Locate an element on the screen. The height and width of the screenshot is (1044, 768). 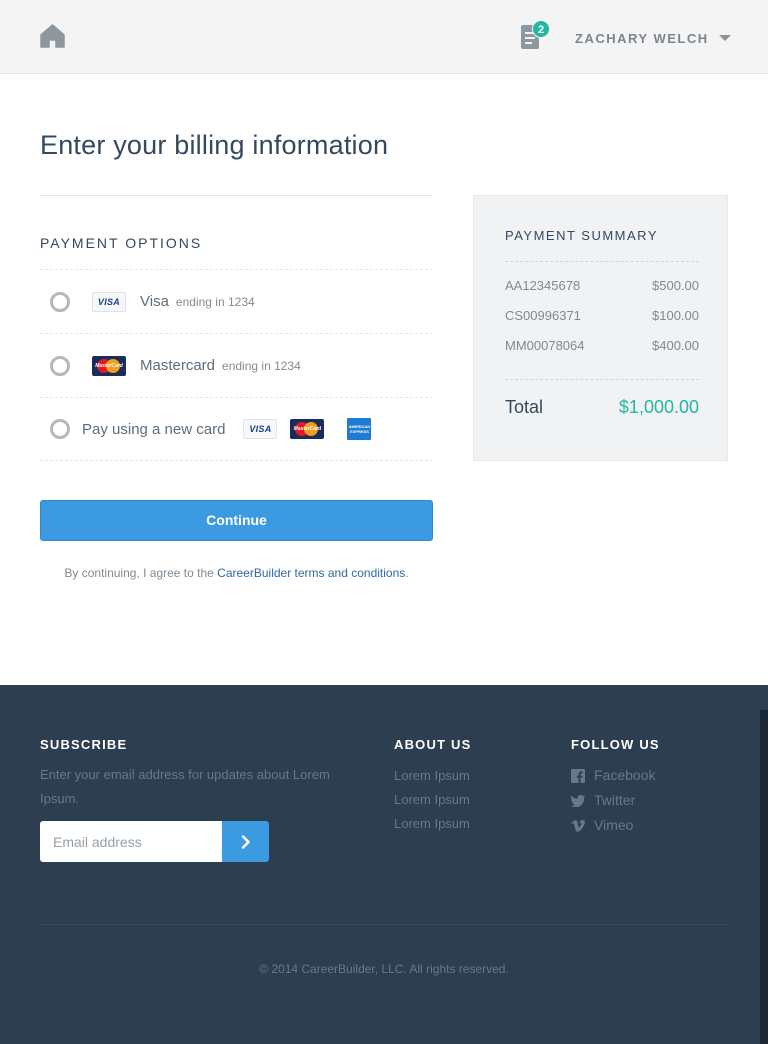
social-label: Vimeo is located at coordinates (614, 825).